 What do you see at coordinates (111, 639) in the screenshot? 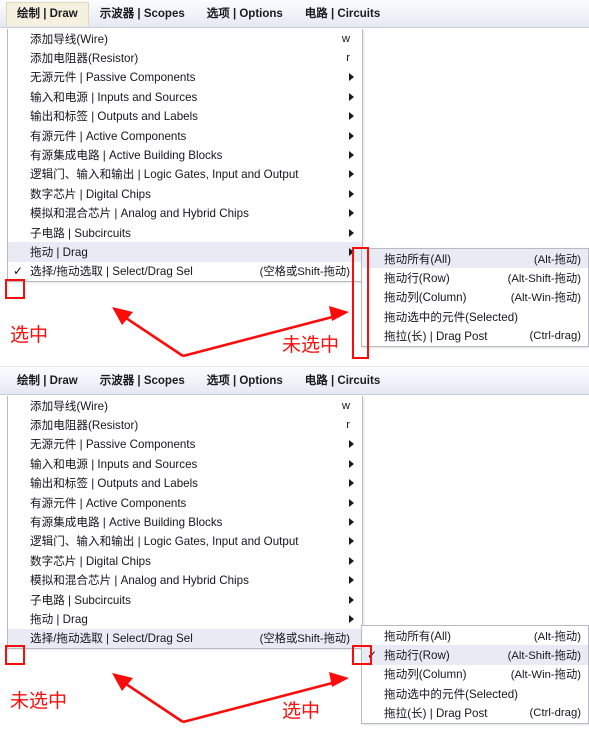
I see `menu-item-label: 选择/拖动选取 | Select/Drag Sel` at bounding box center [111, 639].